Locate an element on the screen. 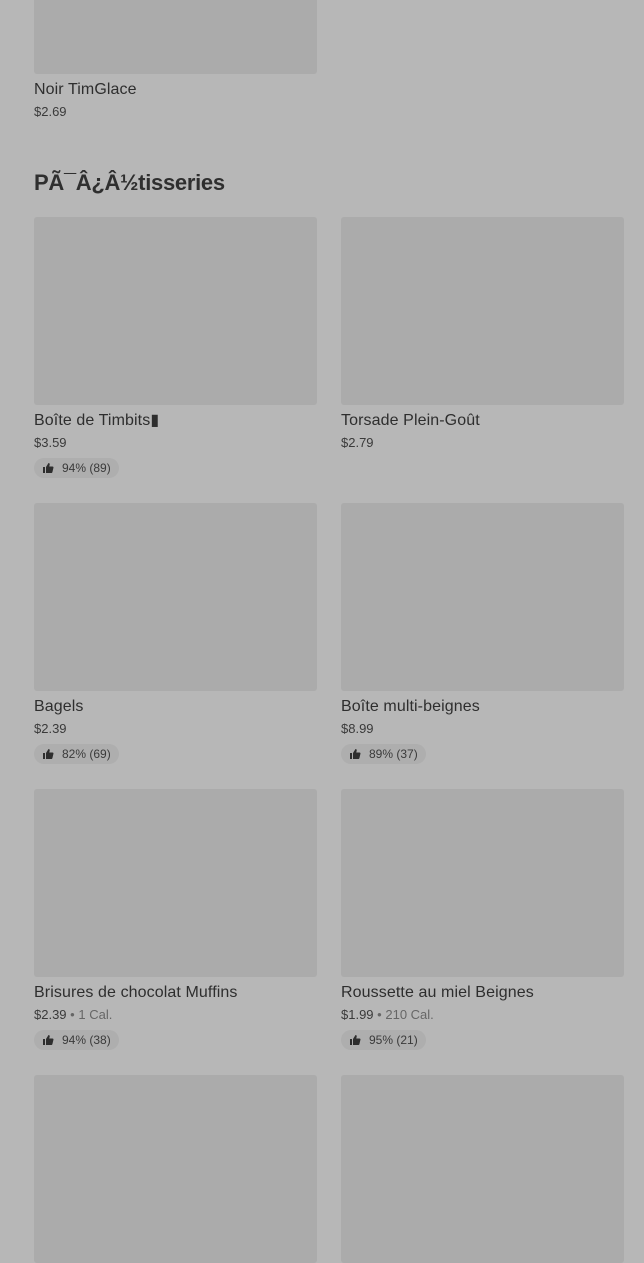  menu-item-card: Boîte multi-beignes $8.99 89% (37) is located at coordinates (482, 634).